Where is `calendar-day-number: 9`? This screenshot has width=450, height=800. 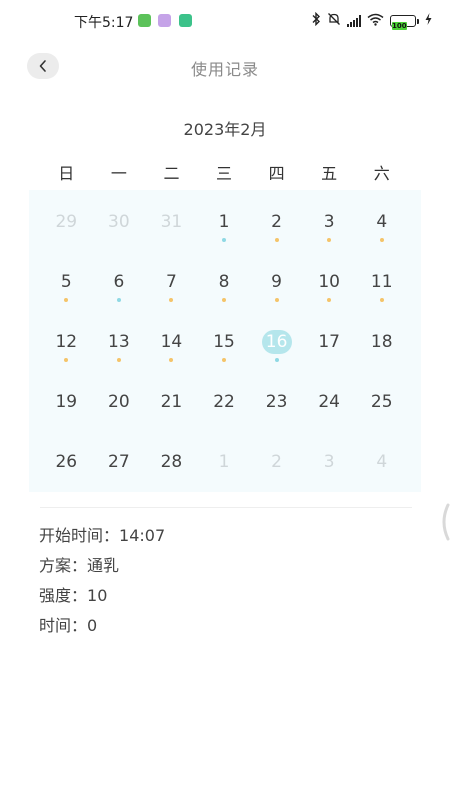 calendar-day-number: 9 is located at coordinates (276, 282).